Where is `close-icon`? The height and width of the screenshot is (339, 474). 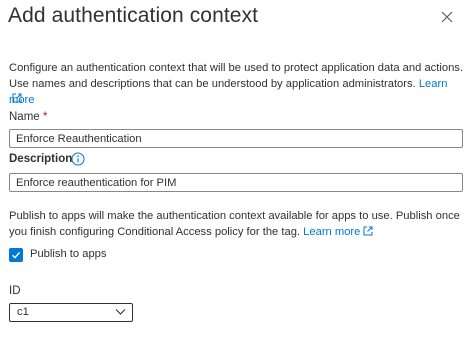 close-icon is located at coordinates (447, 17).